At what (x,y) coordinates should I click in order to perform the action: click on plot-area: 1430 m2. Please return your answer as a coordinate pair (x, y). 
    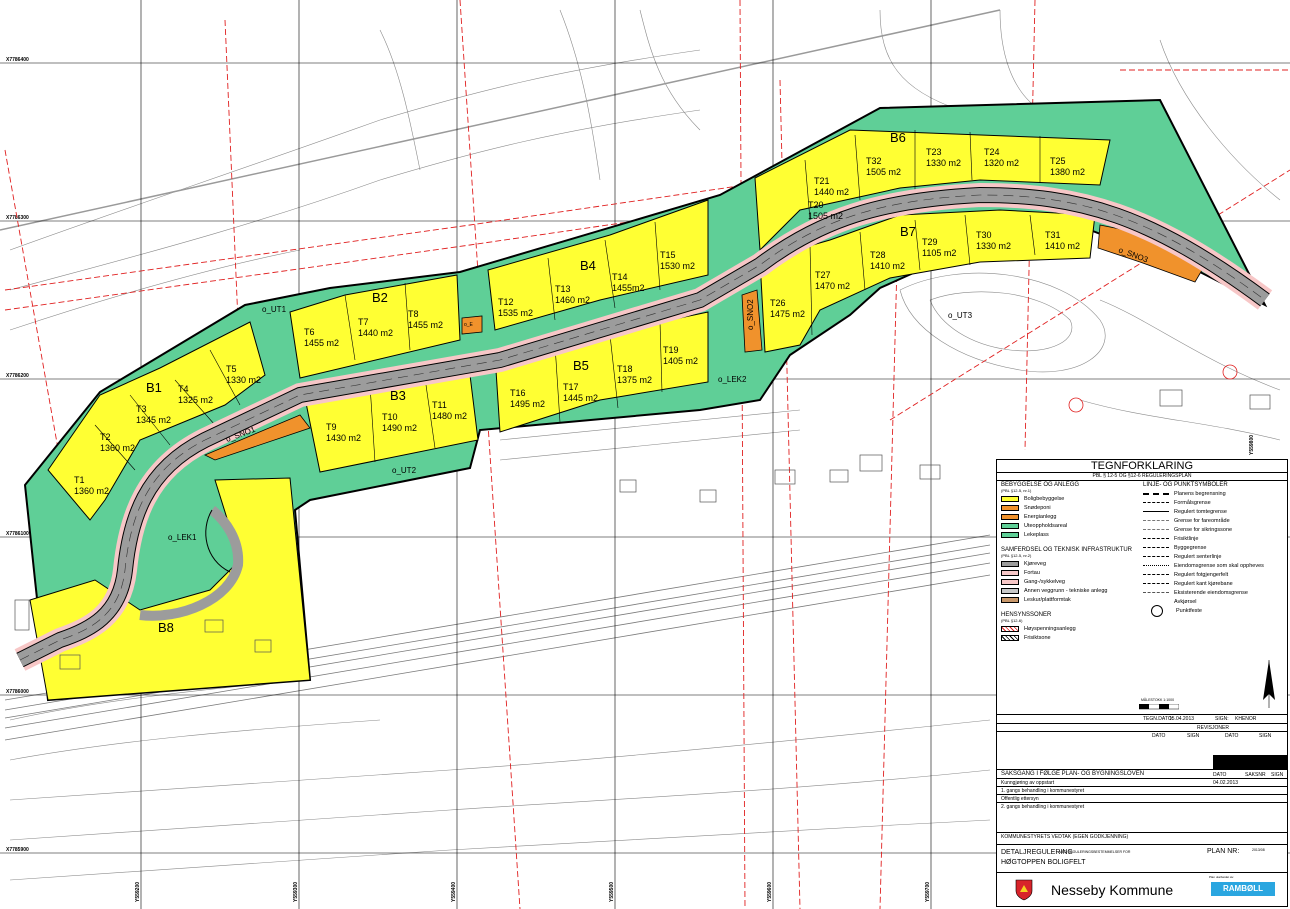
    Looking at the image, I should click on (343, 438).